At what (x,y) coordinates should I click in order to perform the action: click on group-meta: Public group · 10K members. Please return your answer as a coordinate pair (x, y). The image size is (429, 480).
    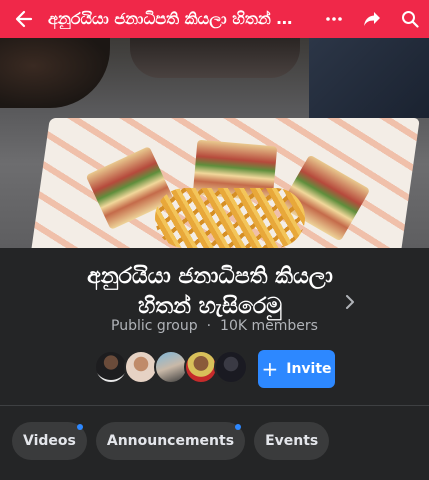
    Looking at the image, I should click on (214, 326).